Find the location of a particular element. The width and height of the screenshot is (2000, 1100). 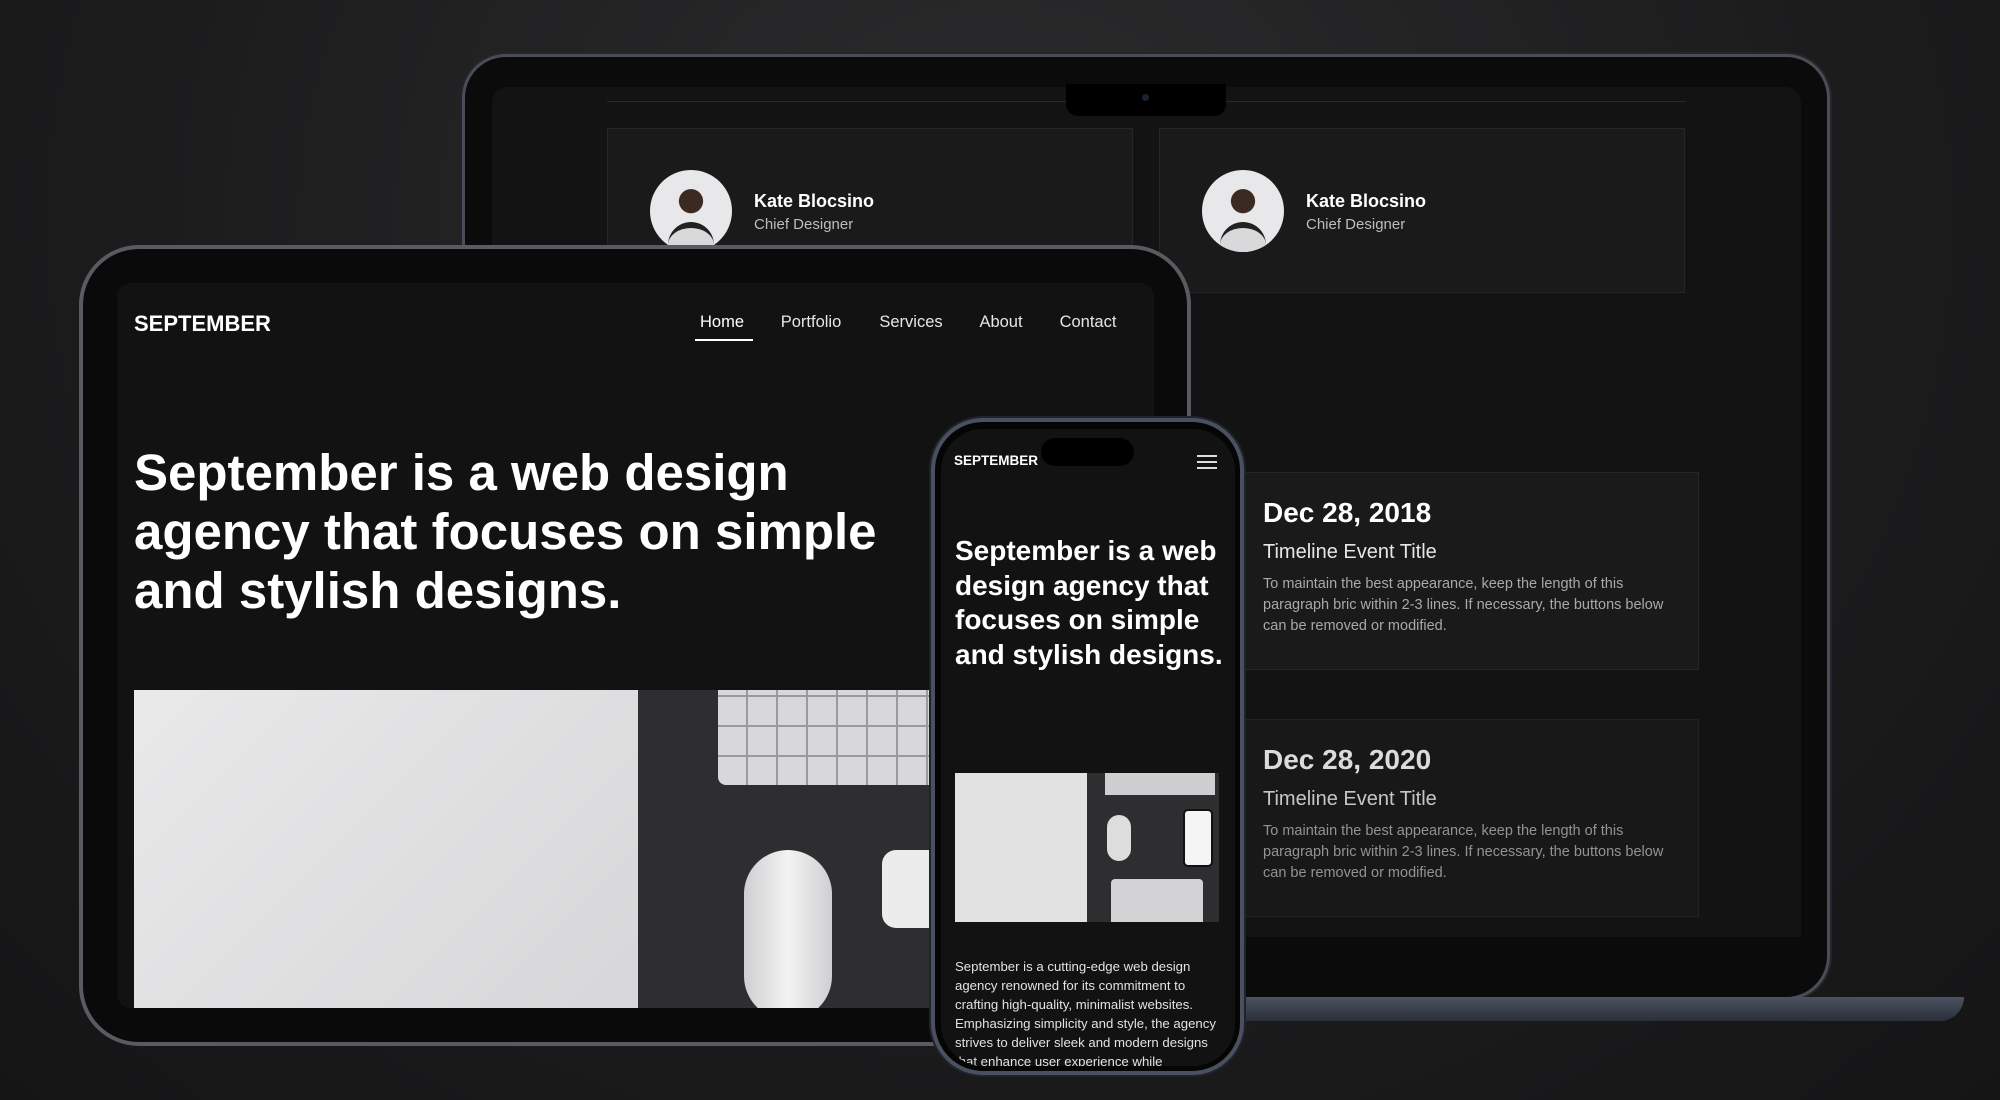

nav-contact: Contact is located at coordinates (1088, 322).